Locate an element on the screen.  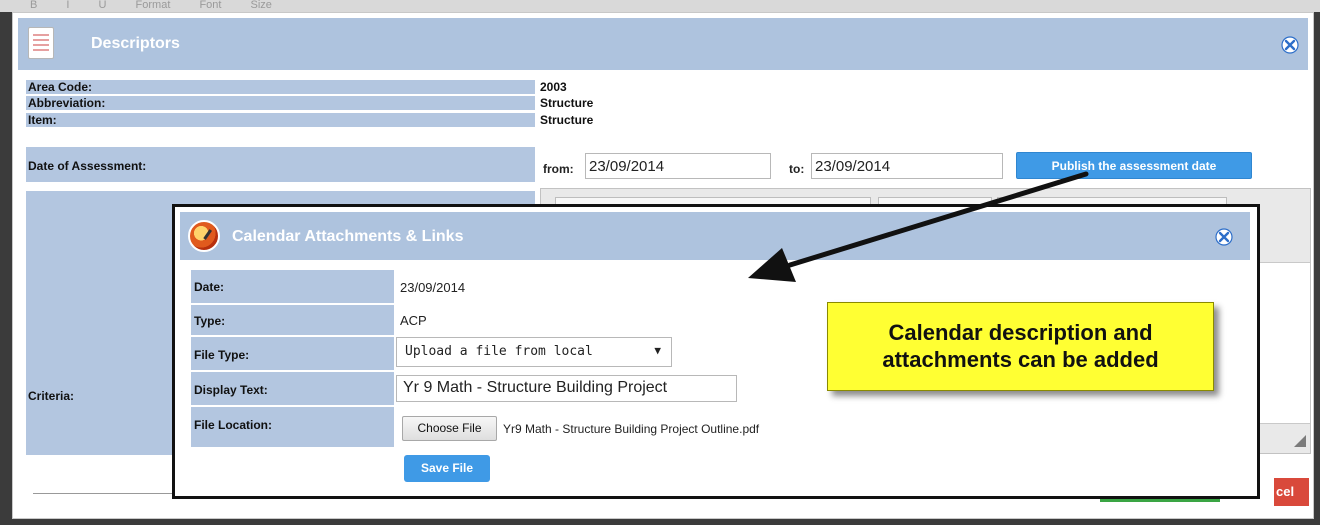
calendar-clock-icon is located at coordinates (204, 236).